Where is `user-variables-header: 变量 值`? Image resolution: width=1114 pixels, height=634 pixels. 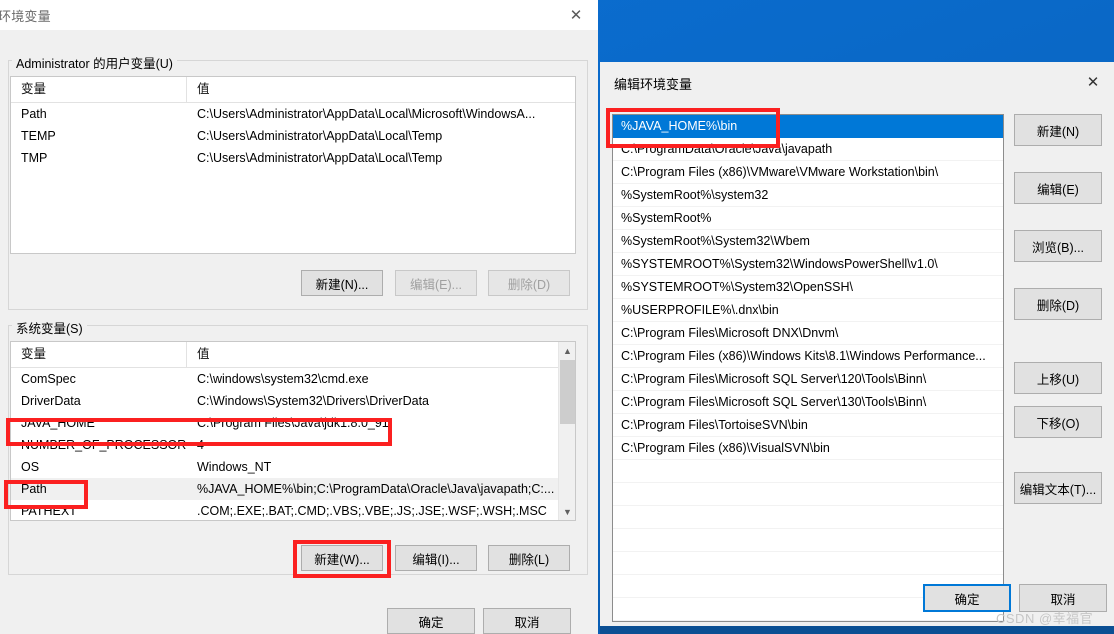
user-variables-header: 变量 值 is located at coordinates (293, 90).